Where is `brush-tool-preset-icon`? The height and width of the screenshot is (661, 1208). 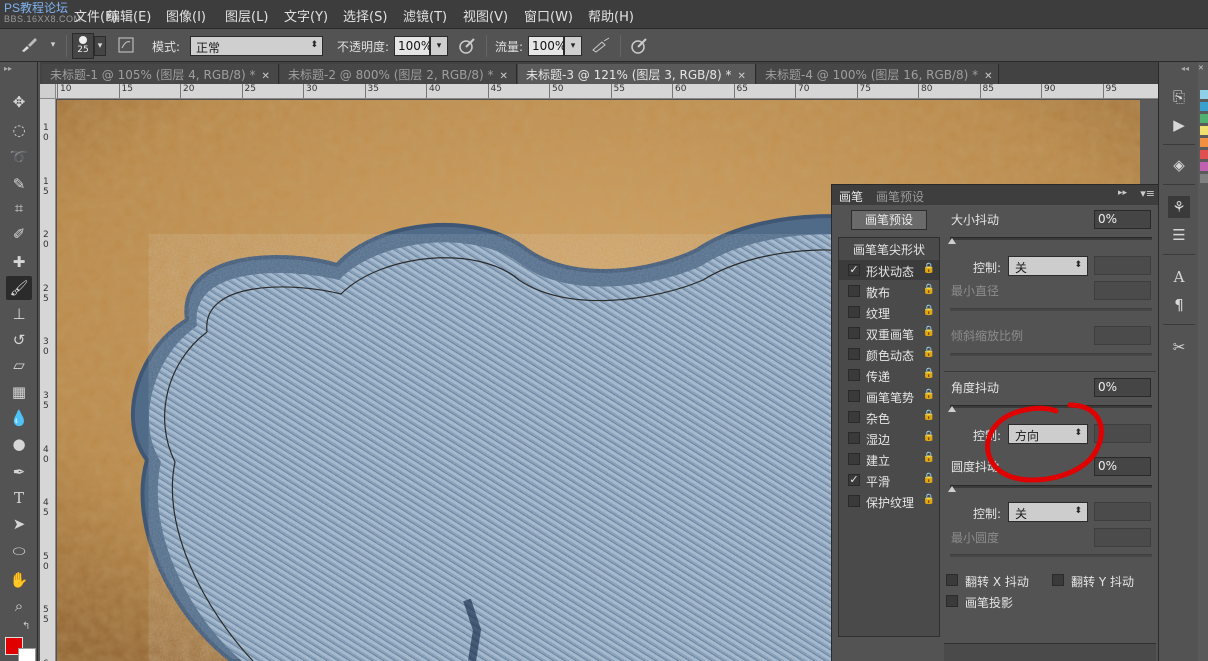
brush-tool-preset-icon is located at coordinates (29, 46).